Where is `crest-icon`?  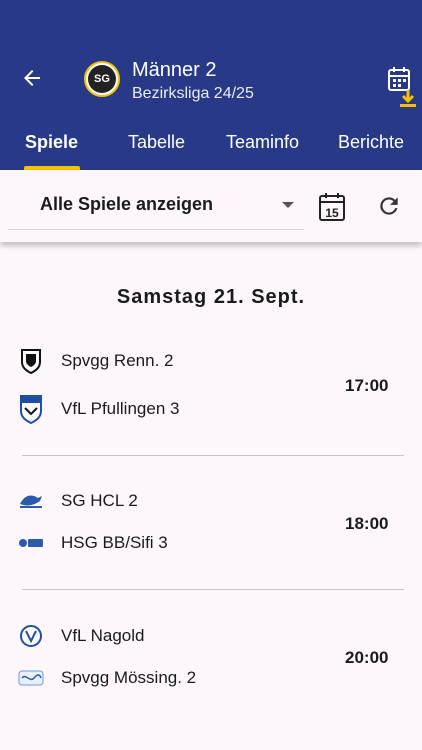
crest-icon is located at coordinates (31, 409).